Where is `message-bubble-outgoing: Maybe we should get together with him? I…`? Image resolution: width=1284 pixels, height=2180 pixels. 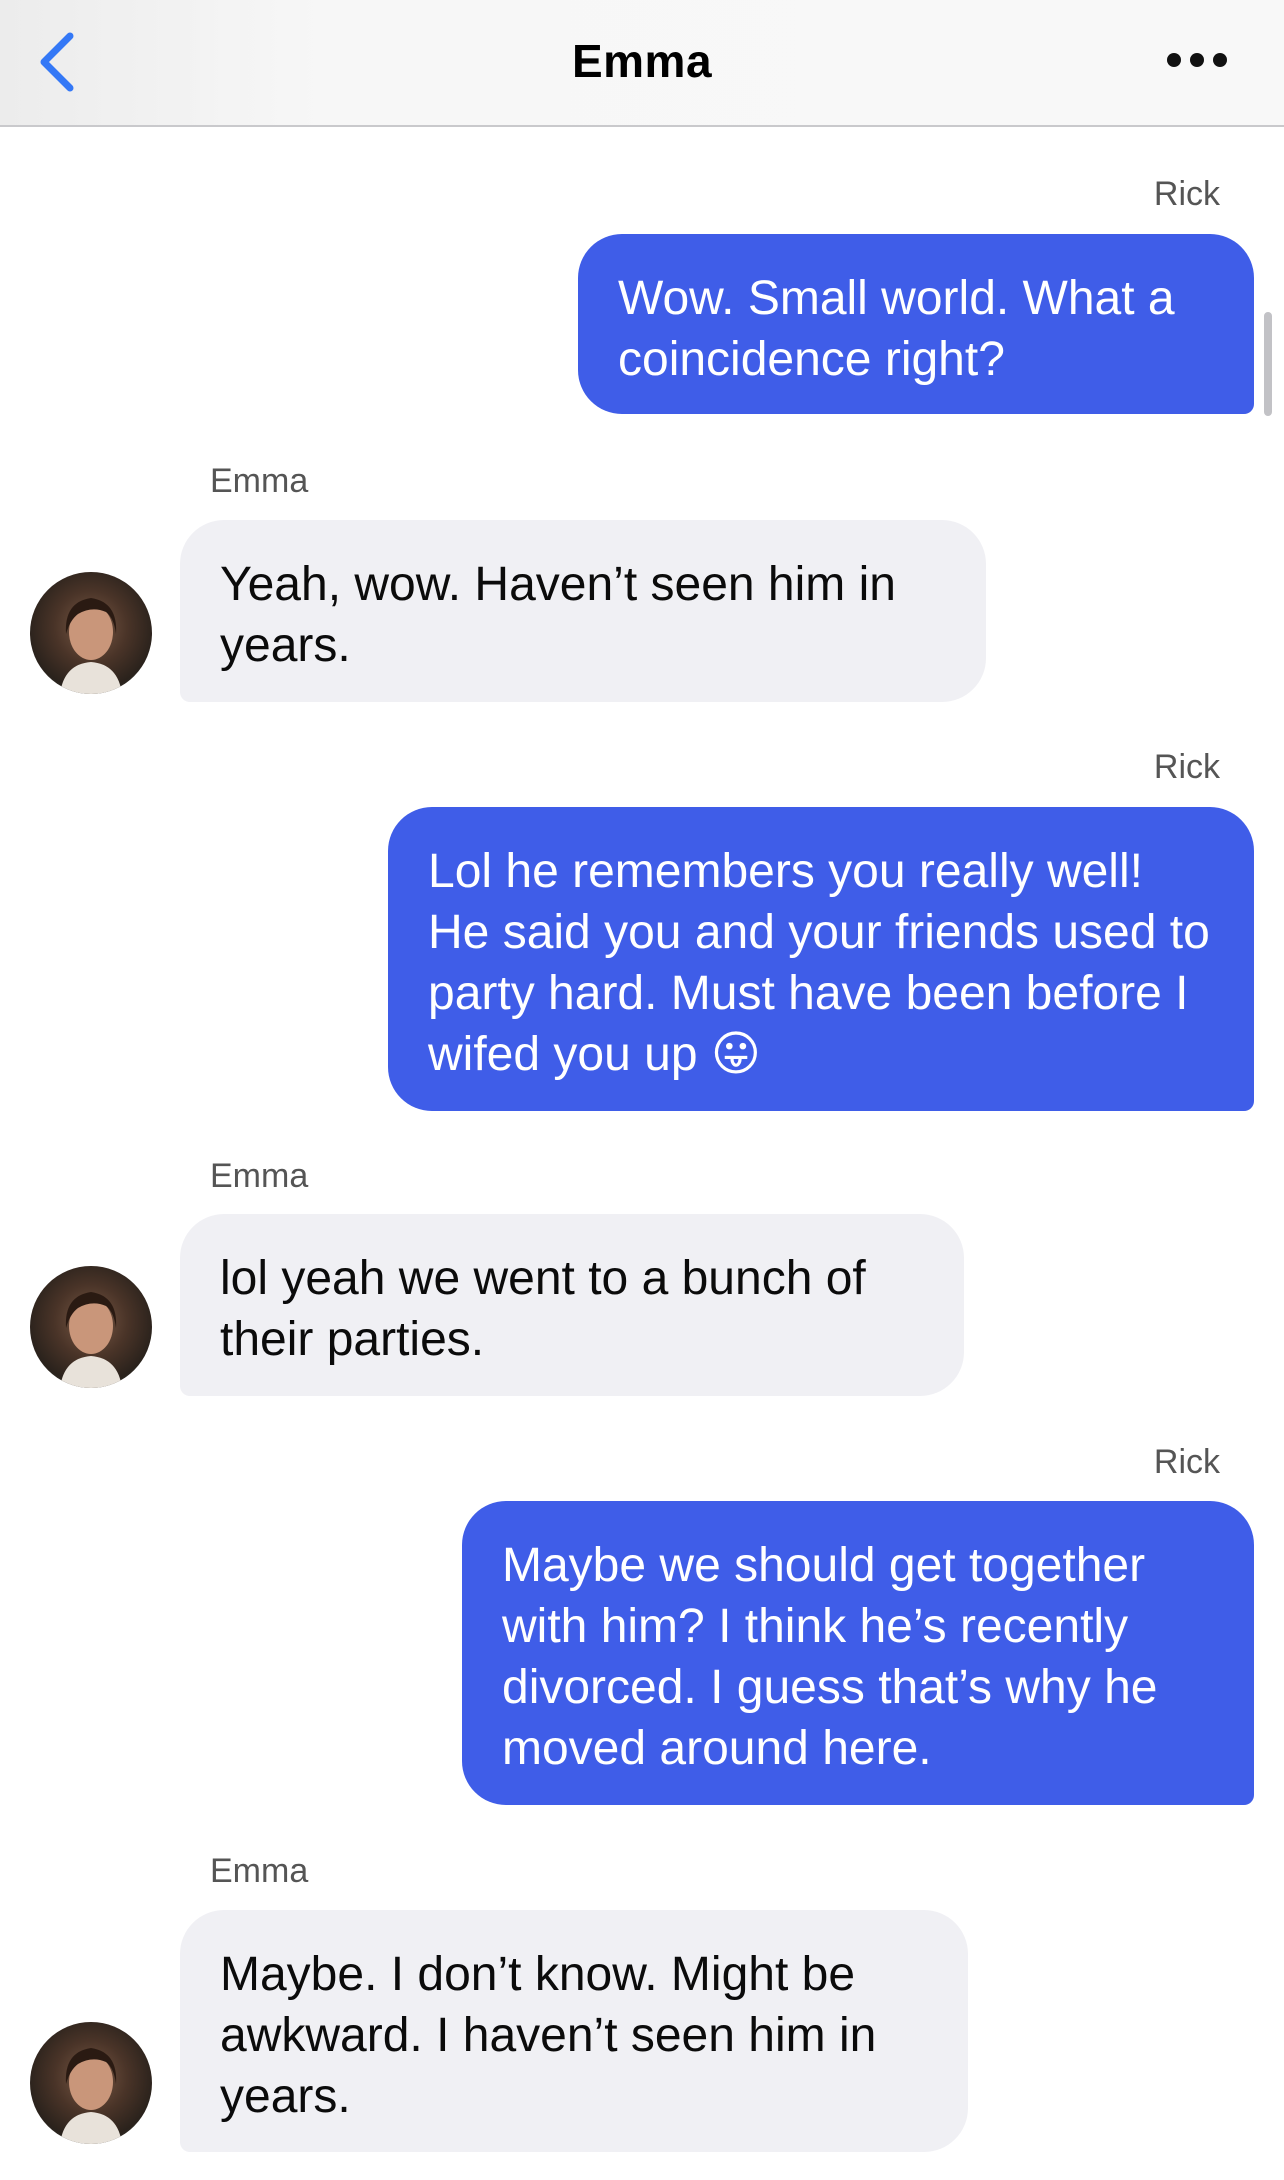 message-bubble-outgoing: Maybe we should get together with him? I… is located at coordinates (858, 1653).